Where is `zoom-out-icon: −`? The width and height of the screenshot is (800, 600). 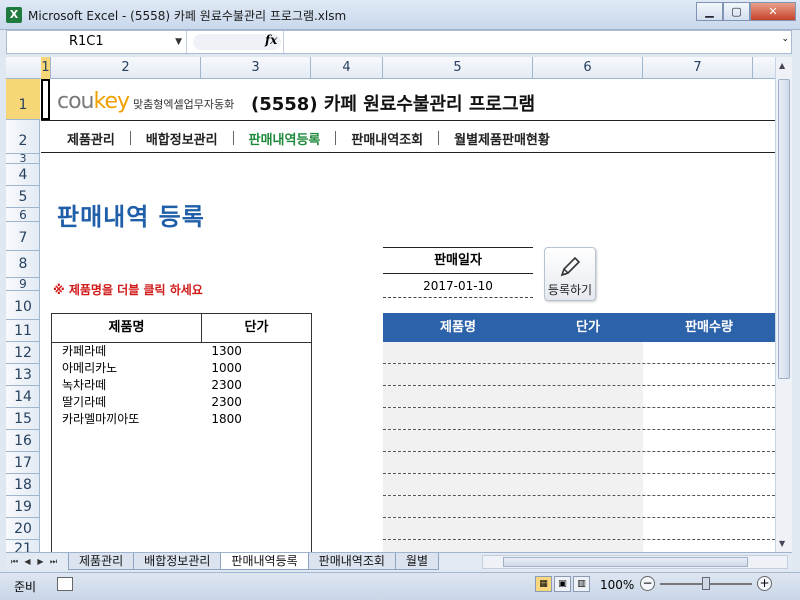
zoom-out-icon: − is located at coordinates (647, 583).